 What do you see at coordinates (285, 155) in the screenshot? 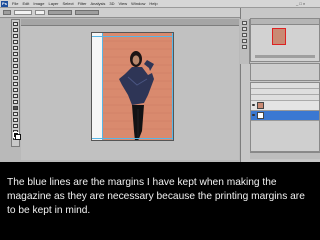
I see `layers-panel-footer-buttons` at bounding box center [285, 155].